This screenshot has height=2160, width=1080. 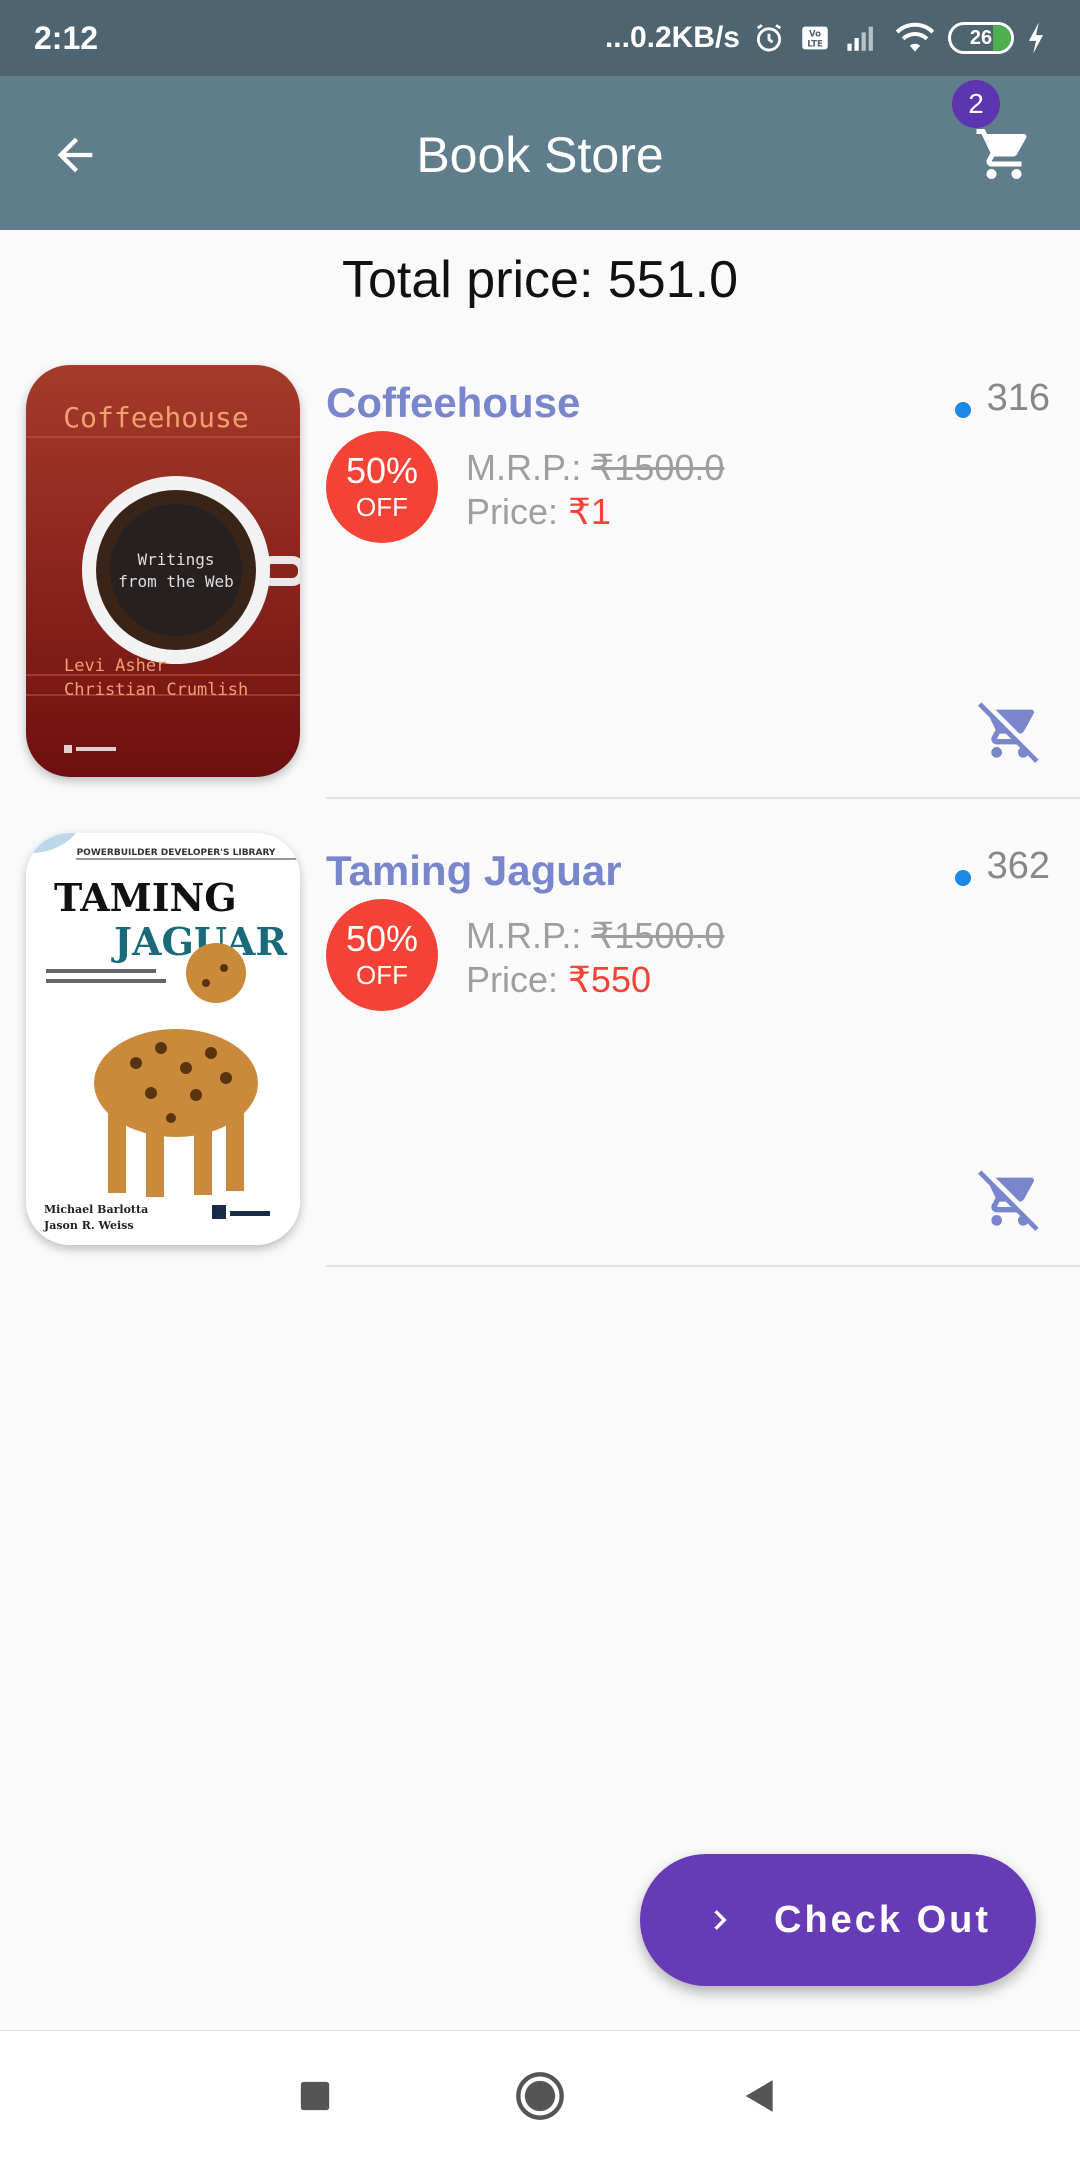 What do you see at coordinates (720, 1920) in the screenshot?
I see `chevron-right-icon` at bounding box center [720, 1920].